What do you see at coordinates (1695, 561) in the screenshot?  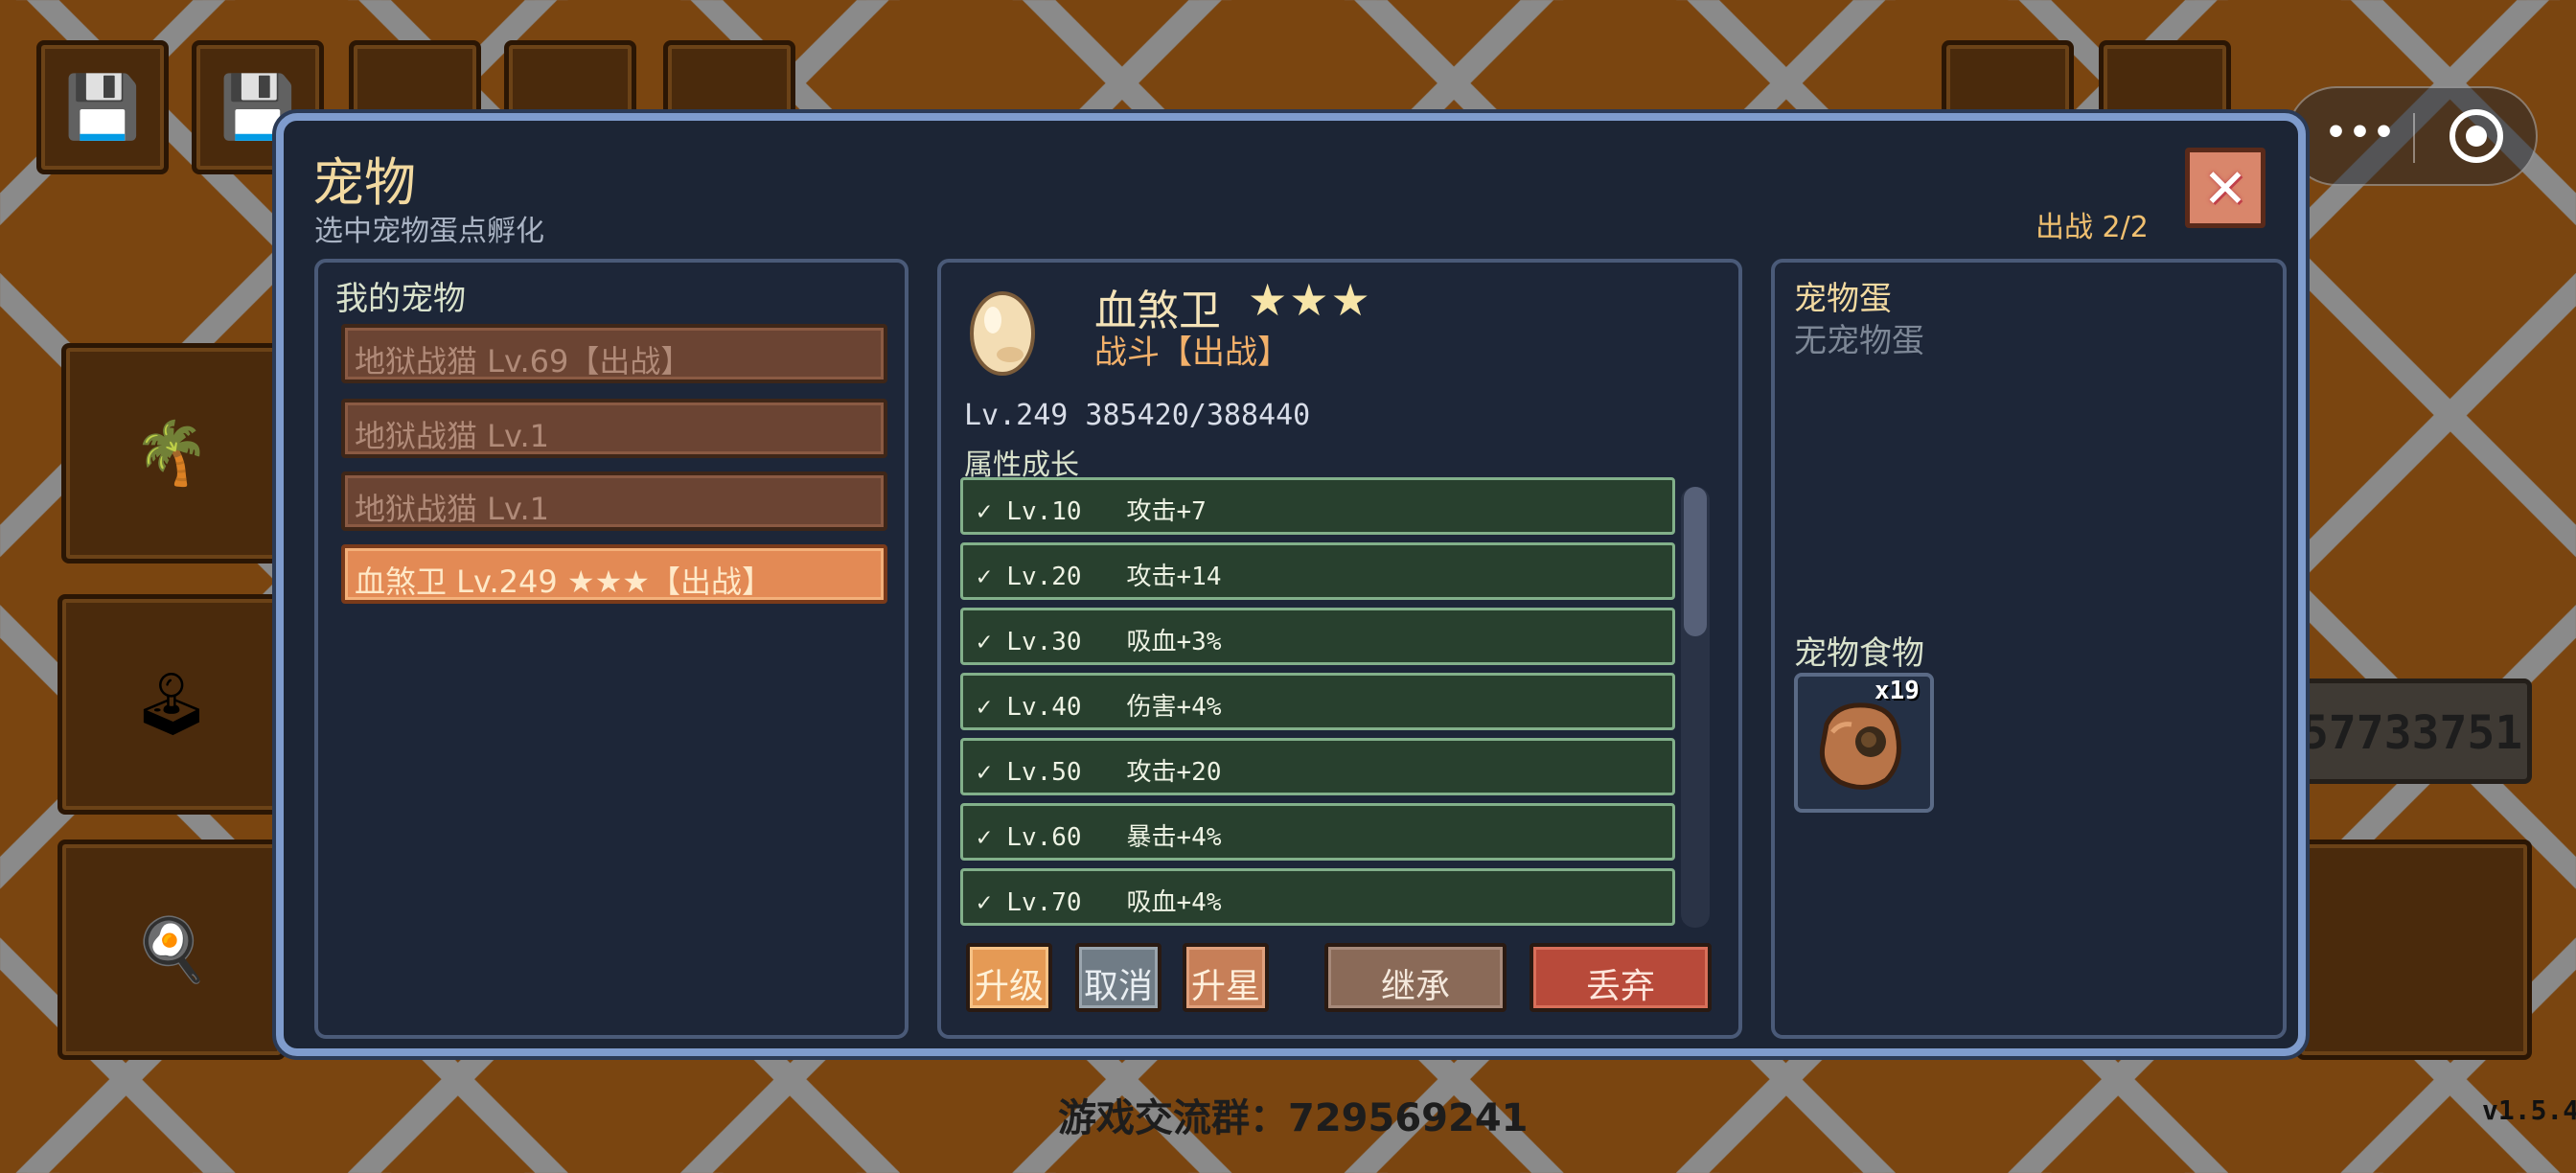 I see `growth-scrollbar-thumb` at bounding box center [1695, 561].